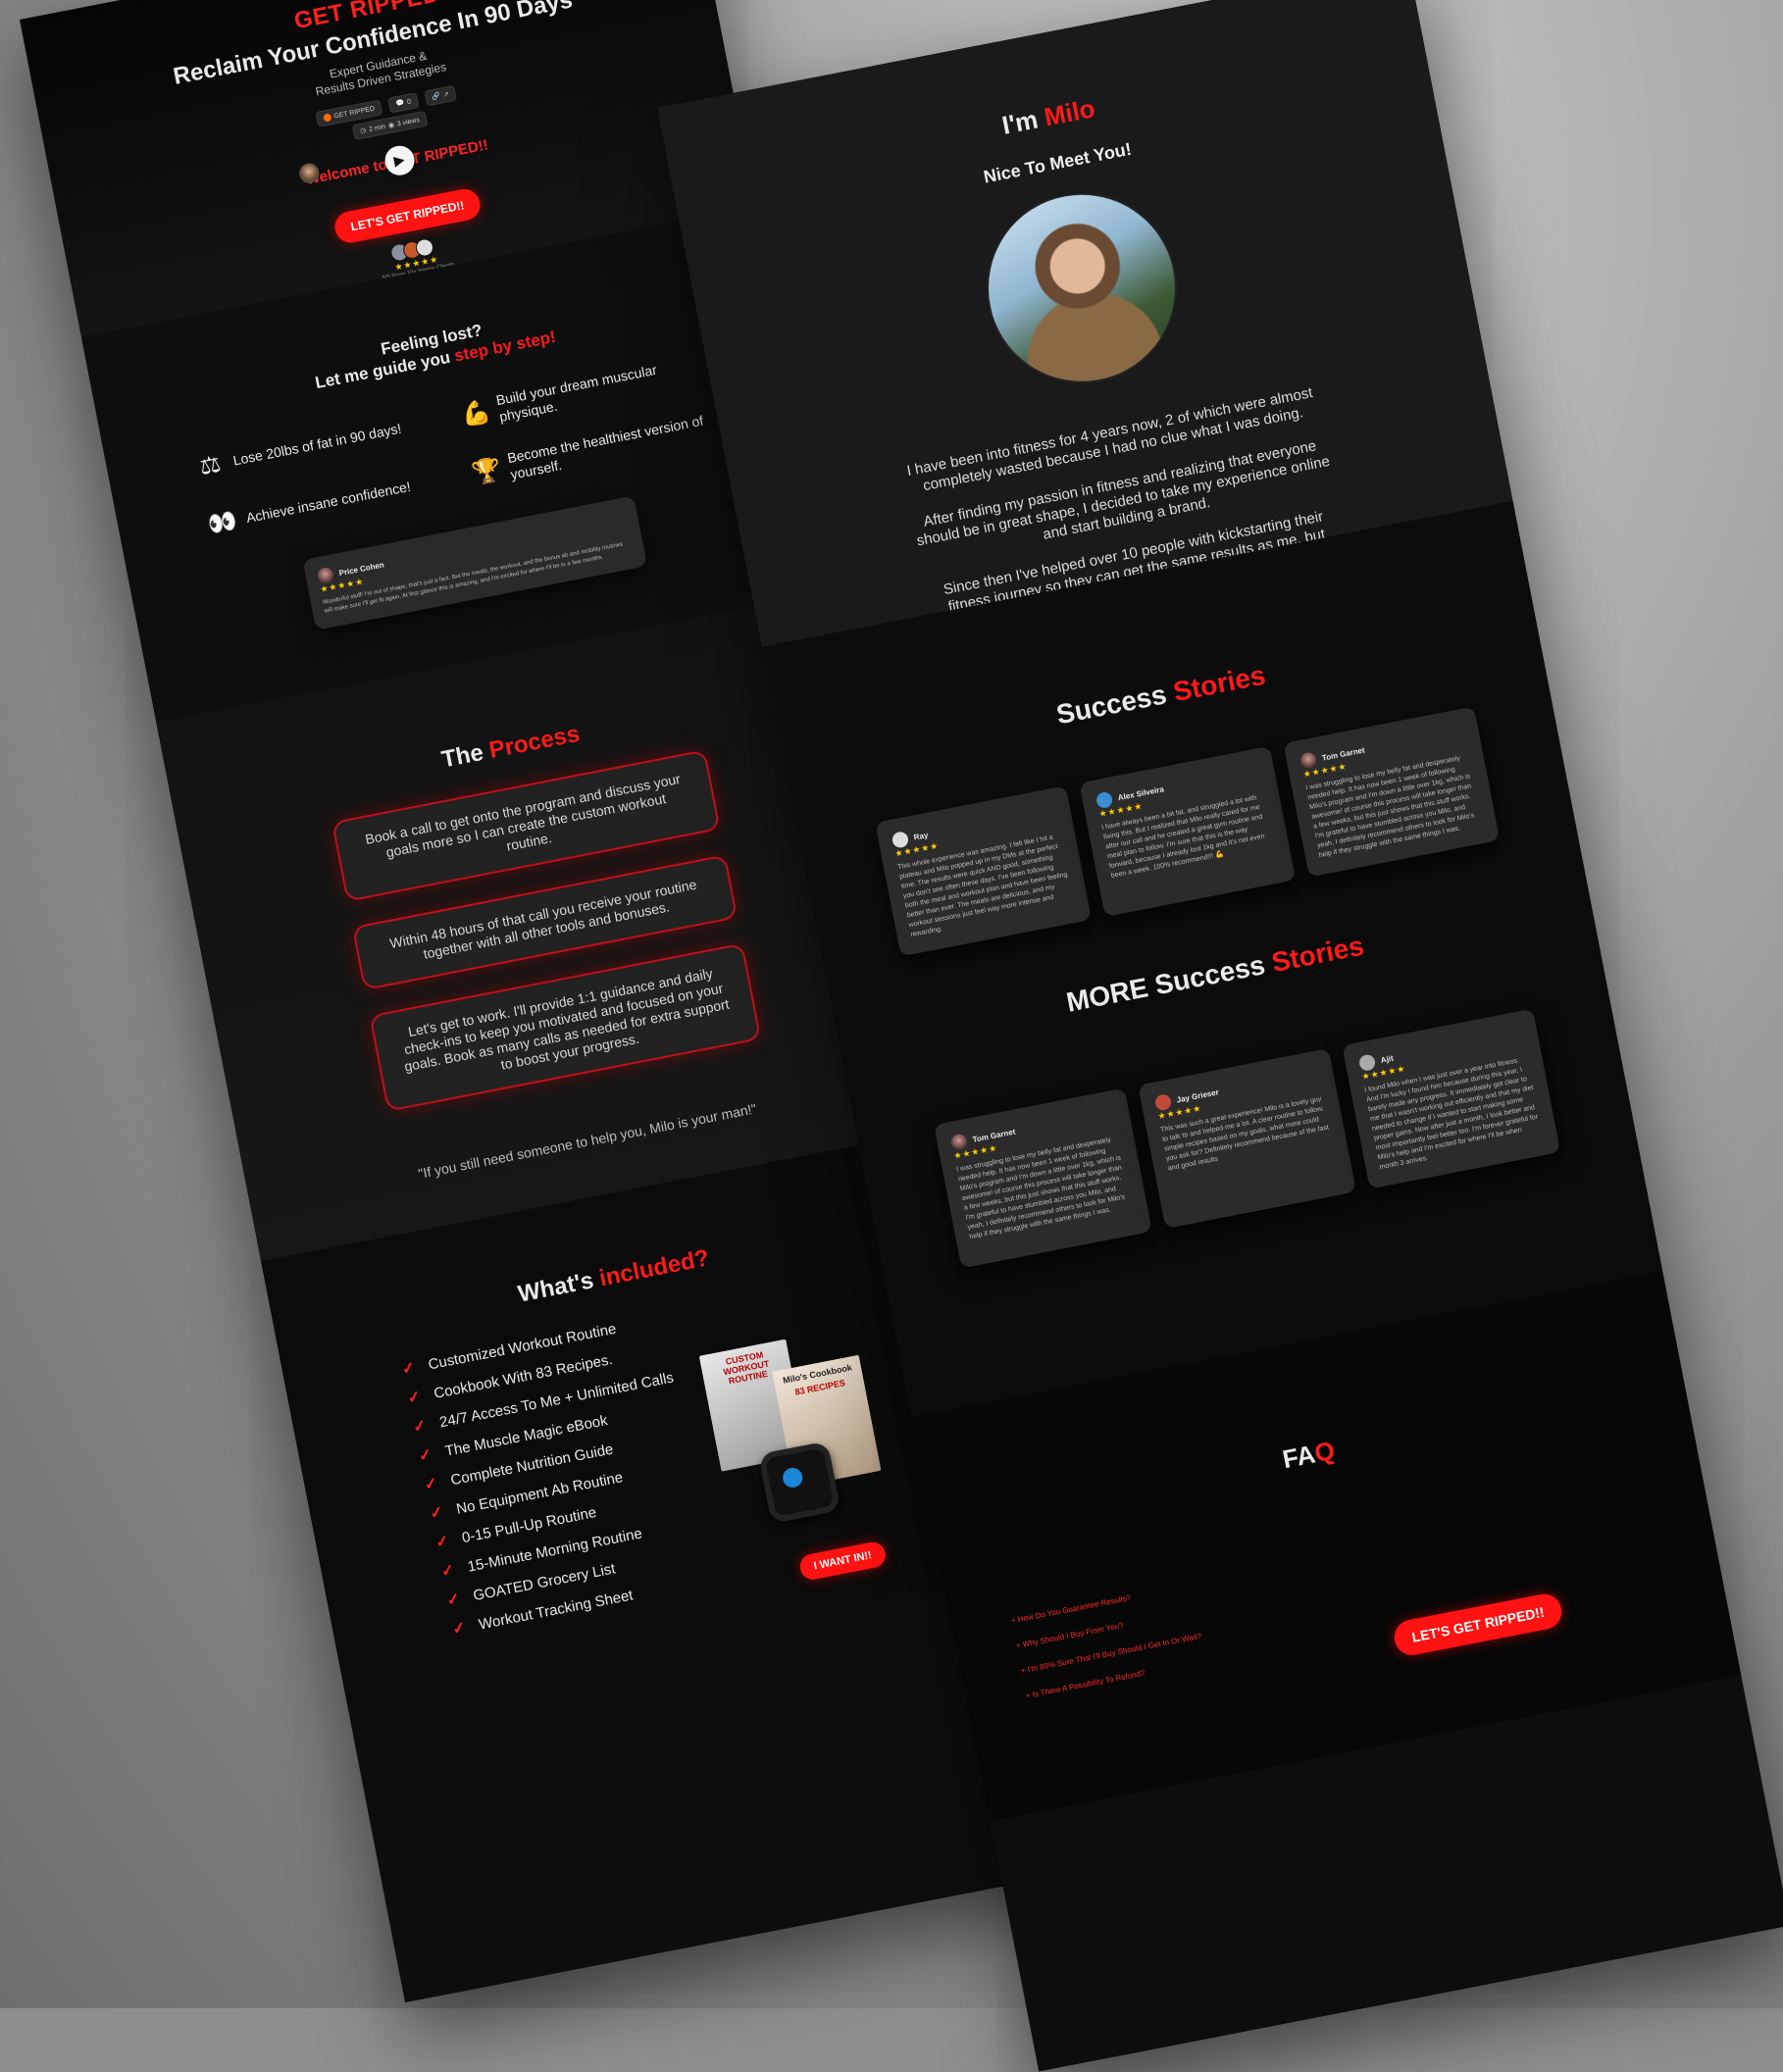 Image resolution: width=1783 pixels, height=2072 pixels. I want to click on success-heading-highlight: Stories, so click(1219, 683).